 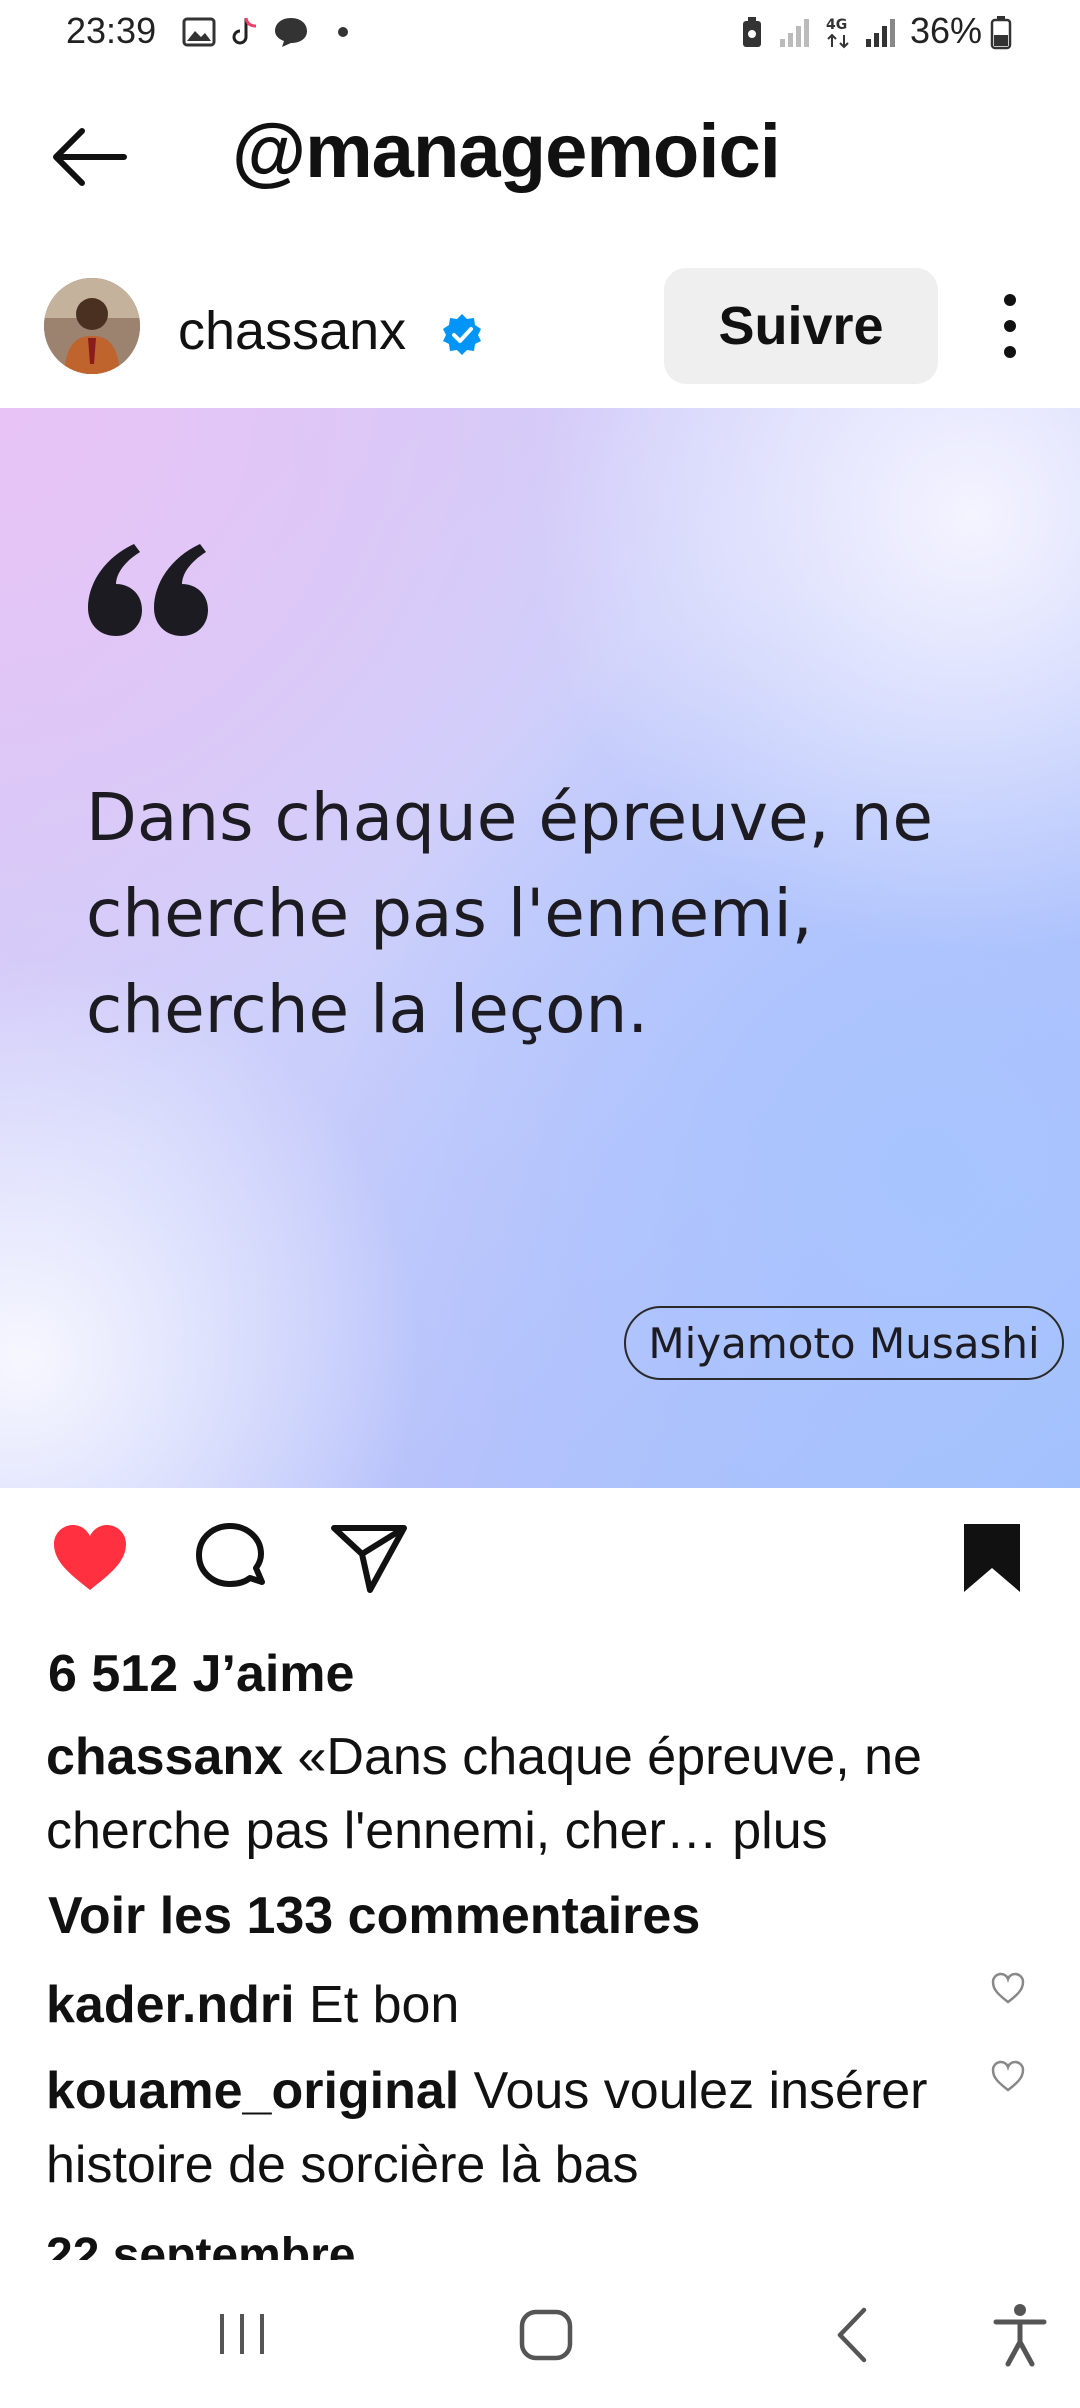 What do you see at coordinates (201, 2245) in the screenshot?
I see `post-date: 22 septembre` at bounding box center [201, 2245].